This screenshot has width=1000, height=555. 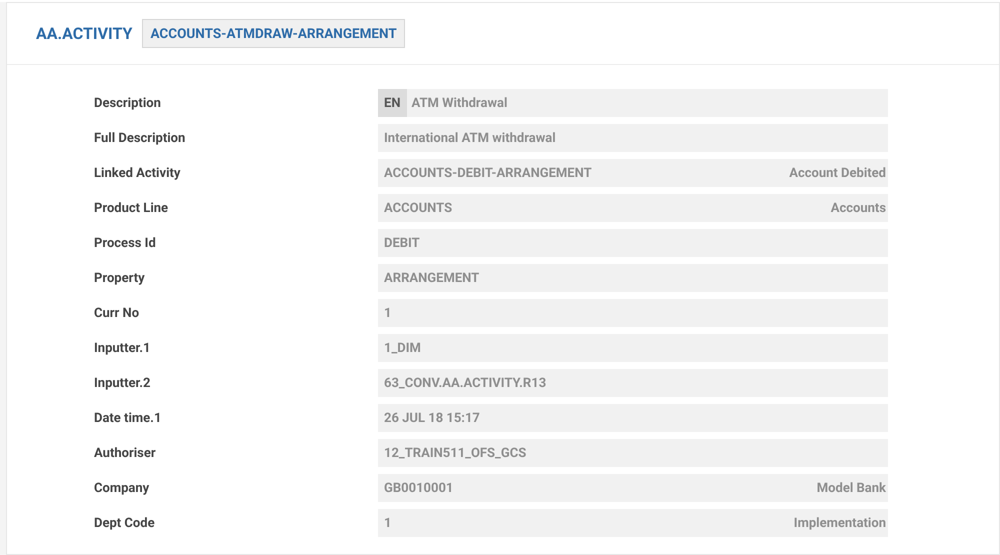 I want to click on field-label: Product Line, so click(x=132, y=208).